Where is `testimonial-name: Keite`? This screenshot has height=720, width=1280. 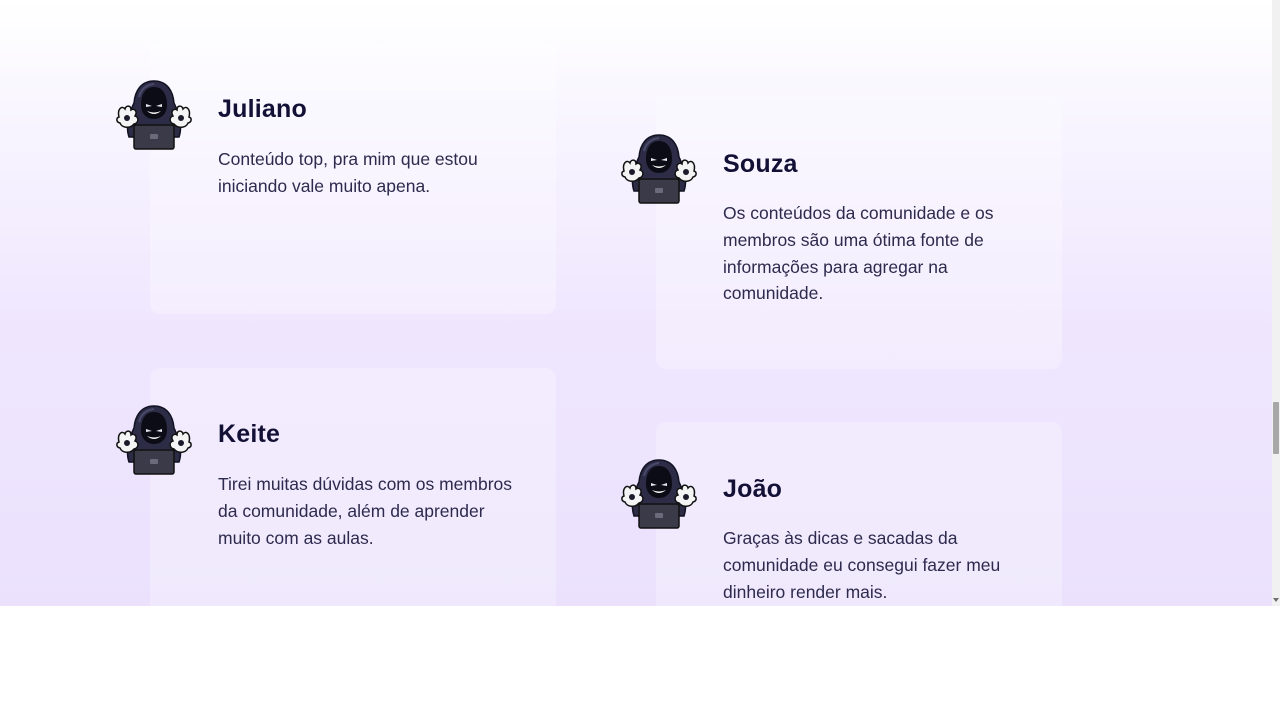
testimonial-name: Keite is located at coordinates (249, 434).